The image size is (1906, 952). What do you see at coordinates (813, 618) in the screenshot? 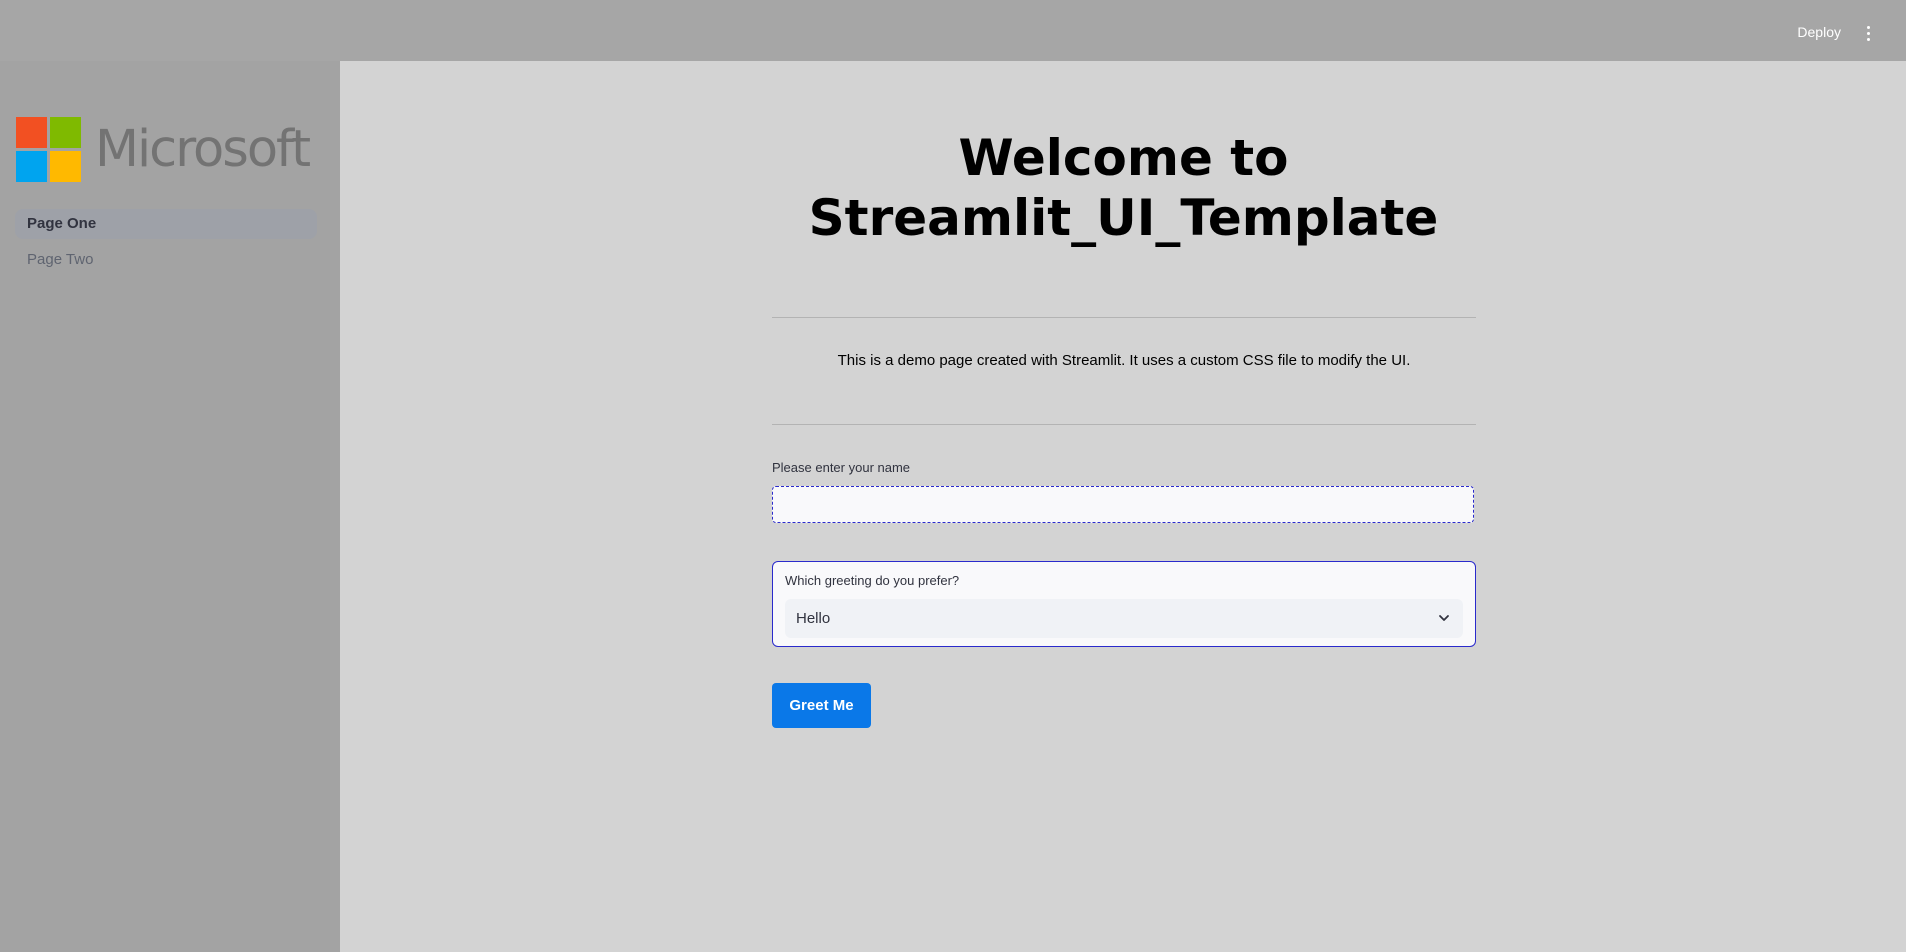
I see `greeting-select-value: Hello` at bounding box center [813, 618].